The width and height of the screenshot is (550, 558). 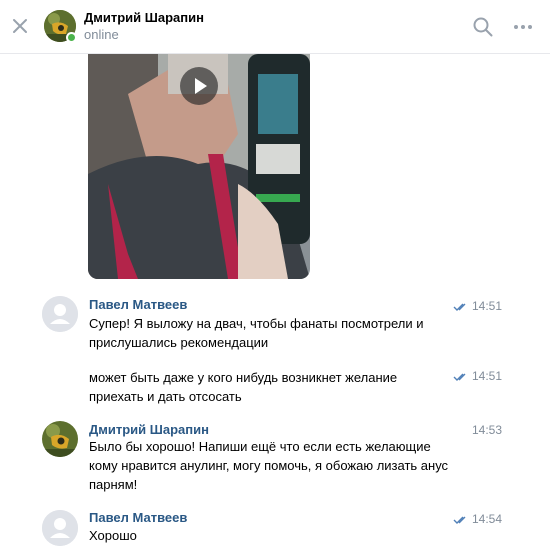 What do you see at coordinates (165, 396) in the screenshot?
I see `message-line: приехать и дать отсосать` at bounding box center [165, 396].